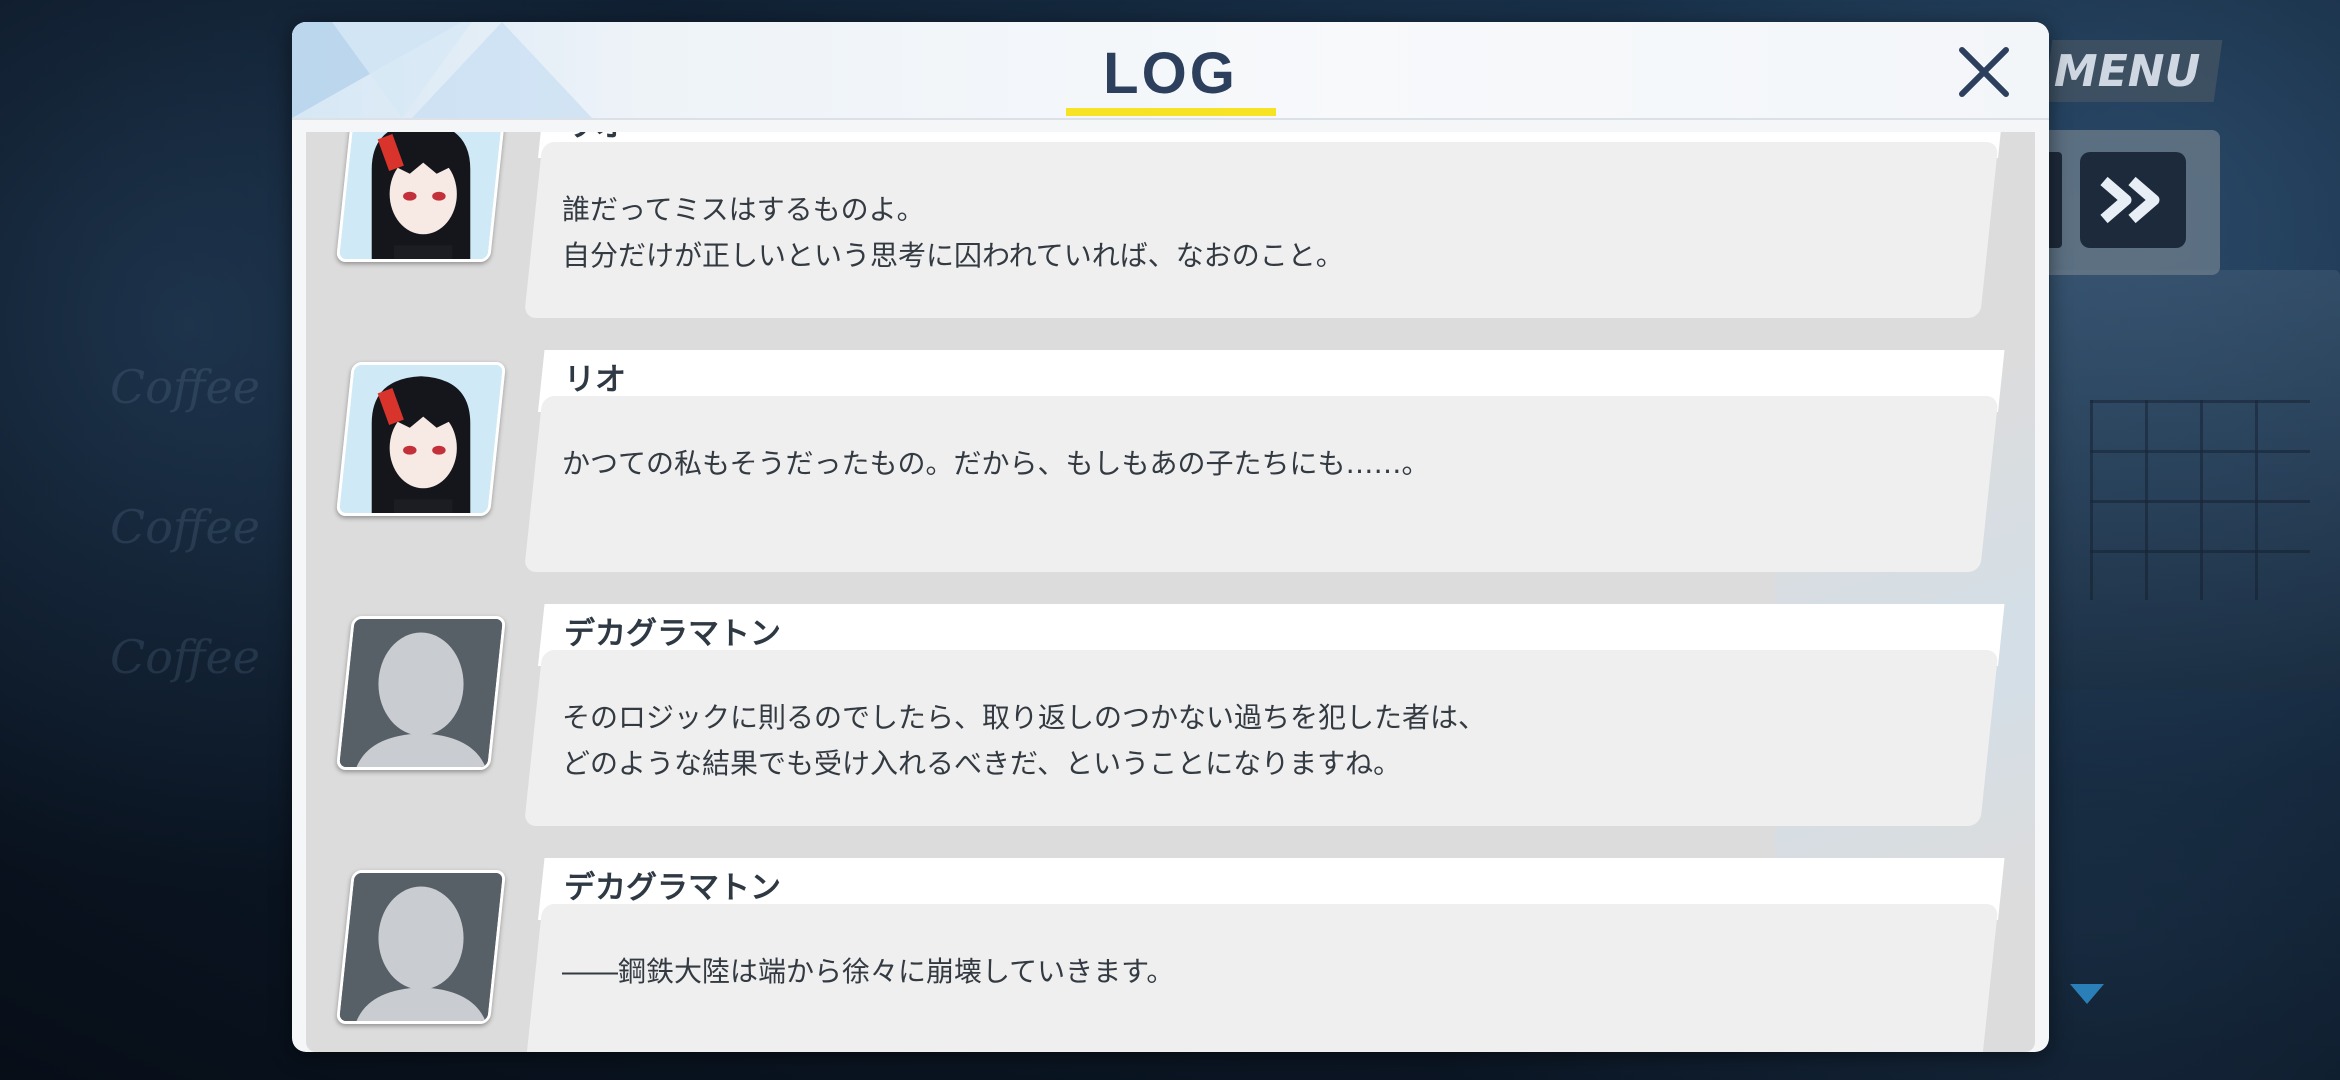 This screenshot has height=1080, width=2340. I want to click on dialogue-line: 誰だってミスはするものよ。, so click(743, 209).